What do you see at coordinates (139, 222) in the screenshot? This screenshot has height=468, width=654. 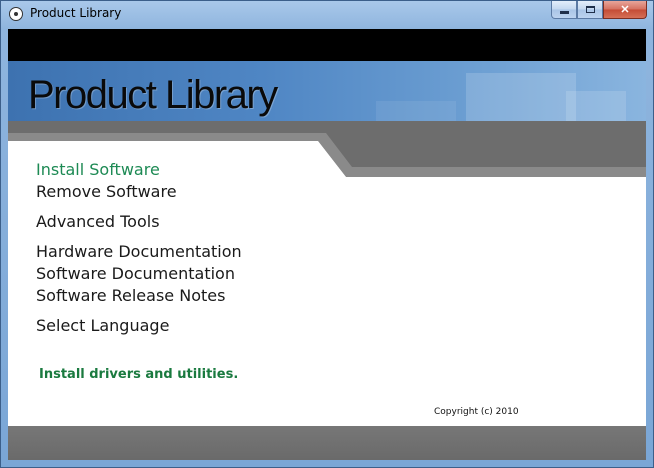 I see `menu-item-advanced-tools: Advanced Tools` at bounding box center [139, 222].